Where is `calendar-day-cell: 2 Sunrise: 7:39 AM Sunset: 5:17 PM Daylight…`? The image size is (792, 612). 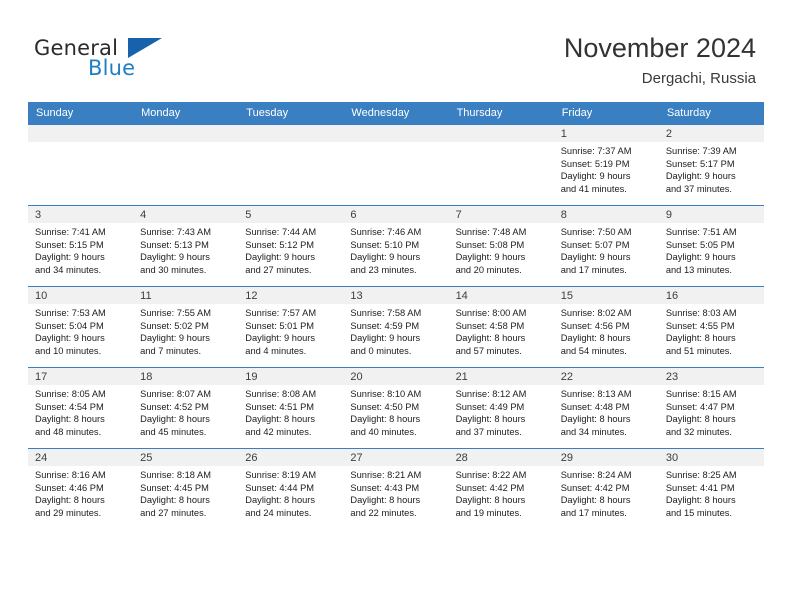 calendar-day-cell: 2 Sunrise: 7:39 AM Sunset: 5:17 PM Daylight… is located at coordinates (711, 165).